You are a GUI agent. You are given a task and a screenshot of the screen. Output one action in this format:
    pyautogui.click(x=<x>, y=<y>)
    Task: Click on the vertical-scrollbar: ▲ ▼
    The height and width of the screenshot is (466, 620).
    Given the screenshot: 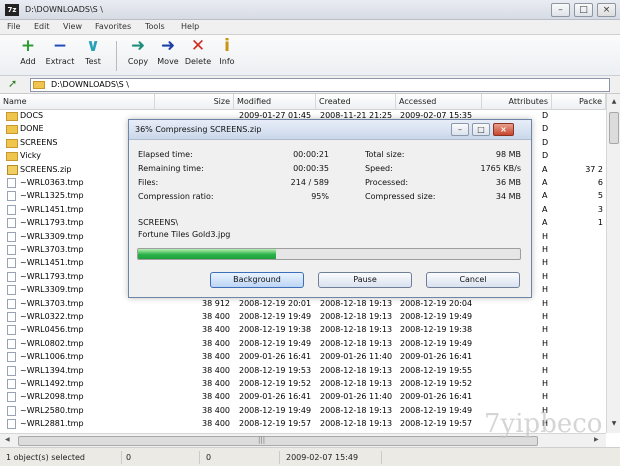 What is the action you would take?
    pyautogui.click(x=613, y=263)
    